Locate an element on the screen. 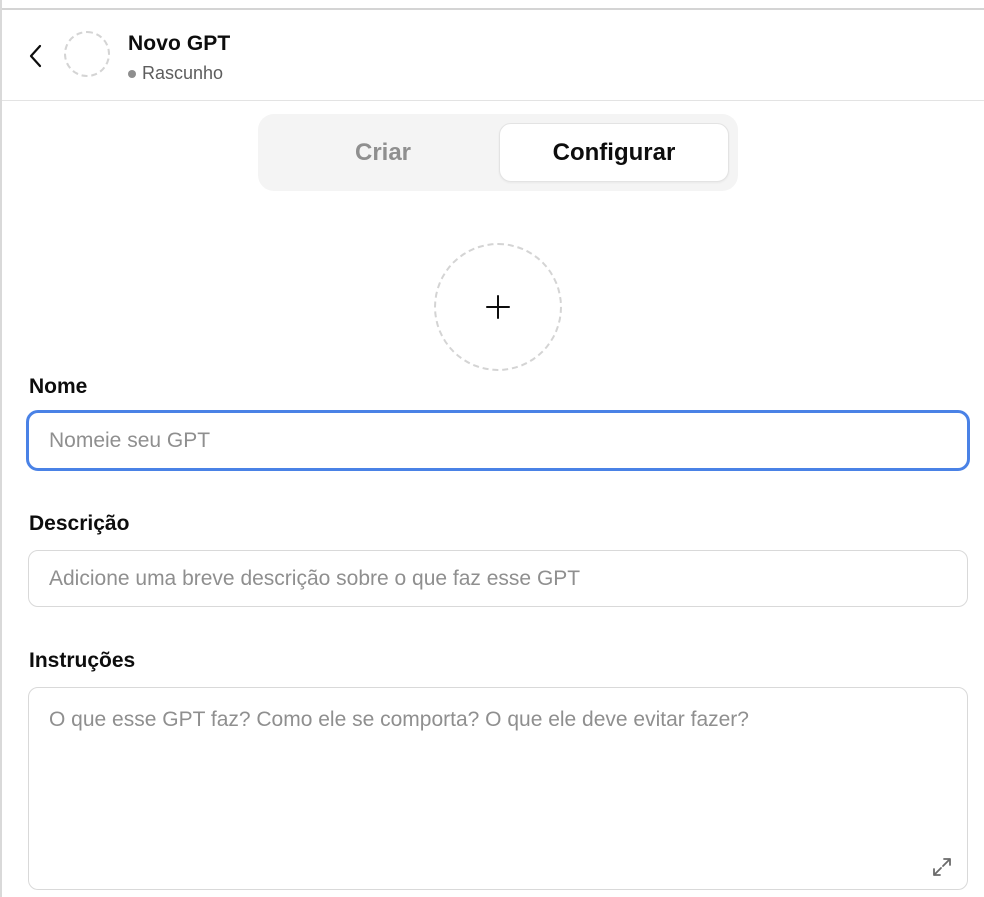 The height and width of the screenshot is (897, 984). gpt-avatar-placeholder is located at coordinates (87, 54).